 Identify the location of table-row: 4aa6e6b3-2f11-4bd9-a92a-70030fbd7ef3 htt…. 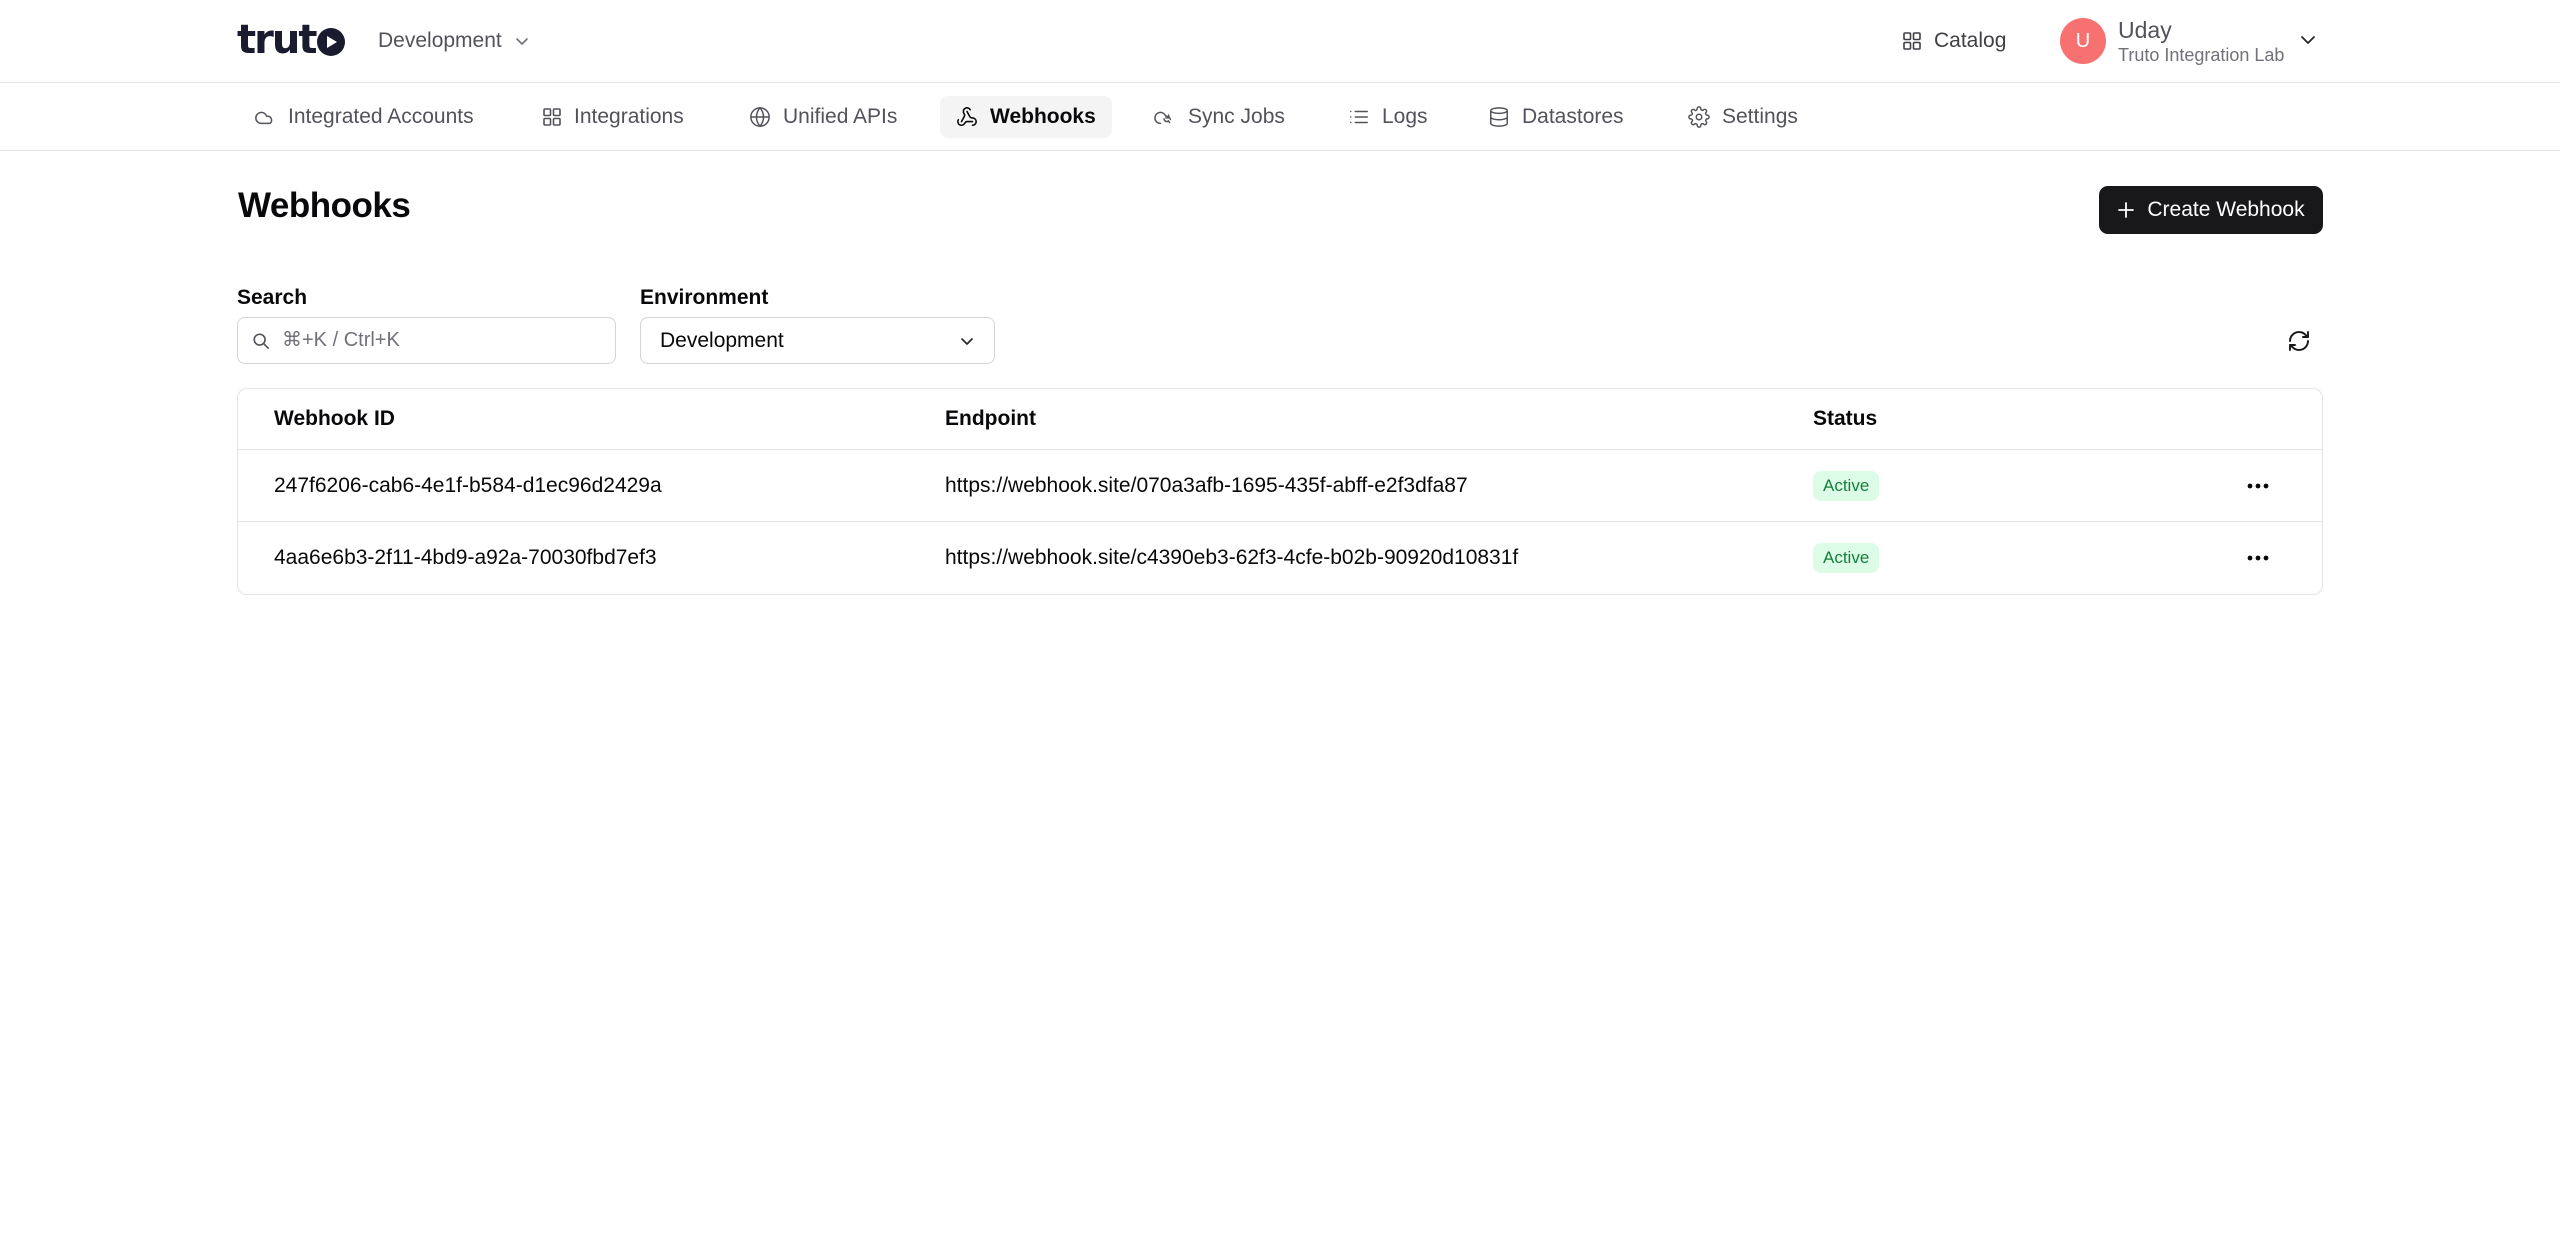
(1280, 558).